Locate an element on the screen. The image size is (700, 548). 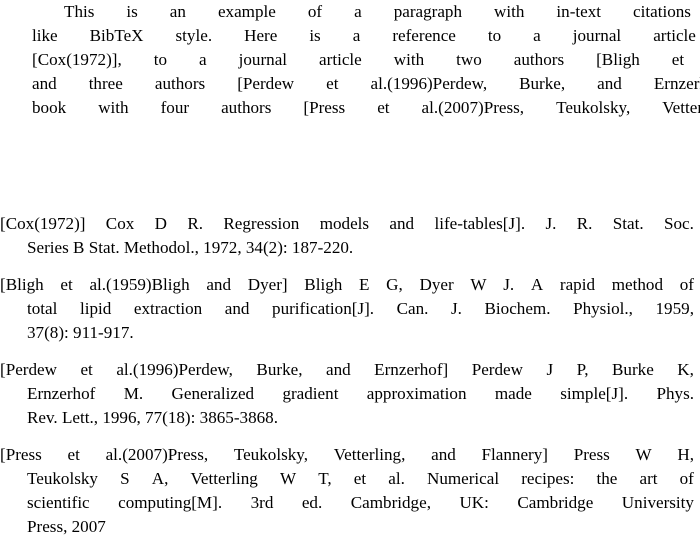
text-word: in-text is located at coordinates (579, 11).